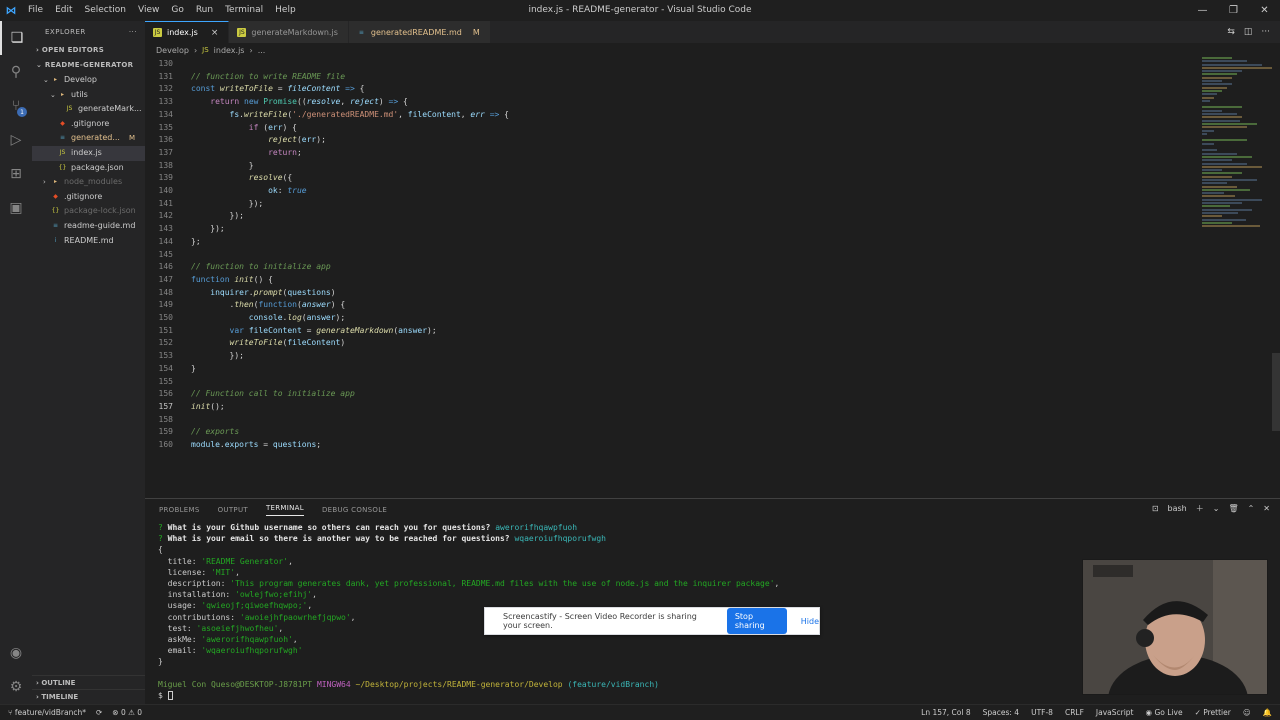 This screenshot has width=1280, height=720. Describe the element at coordinates (35, 10) in the screenshot. I see `menu-file: File` at that location.